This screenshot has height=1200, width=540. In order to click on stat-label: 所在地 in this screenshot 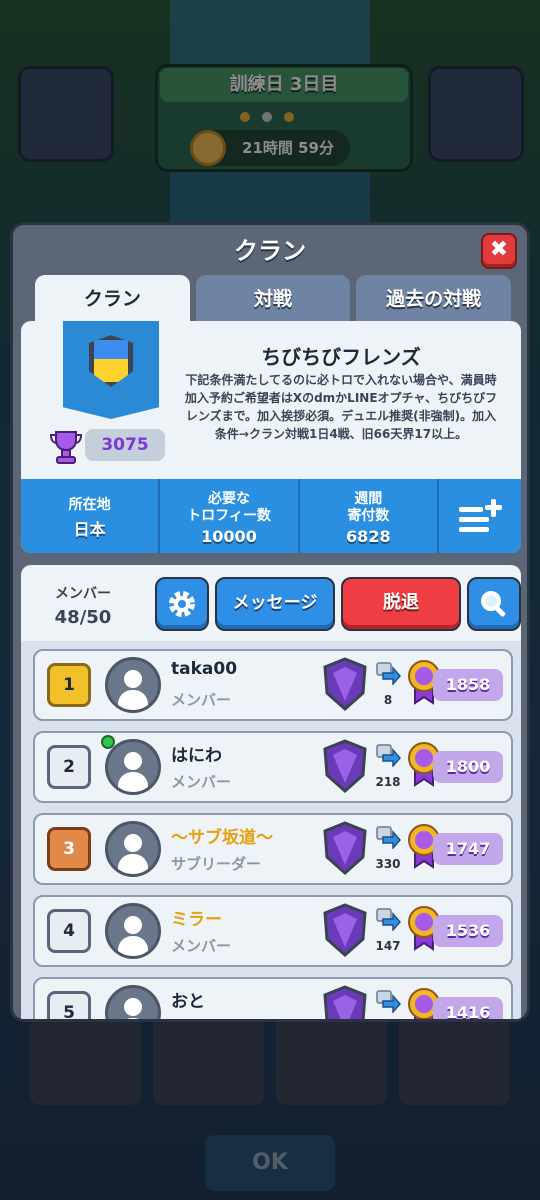, I will do `click(89, 505)`.